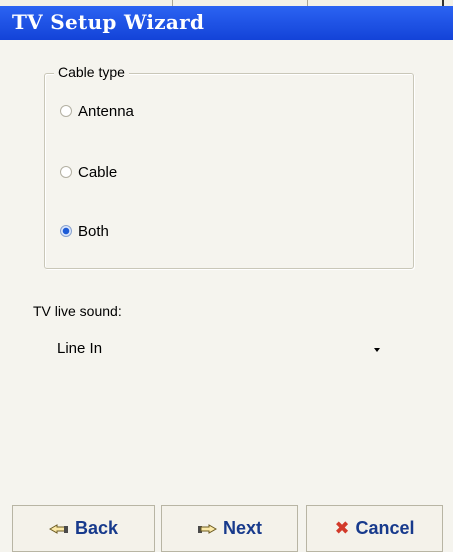 Image resolution: width=453 pixels, height=552 pixels. Describe the element at coordinates (58, 529) in the screenshot. I see `pointing-hand-left-icon` at that location.